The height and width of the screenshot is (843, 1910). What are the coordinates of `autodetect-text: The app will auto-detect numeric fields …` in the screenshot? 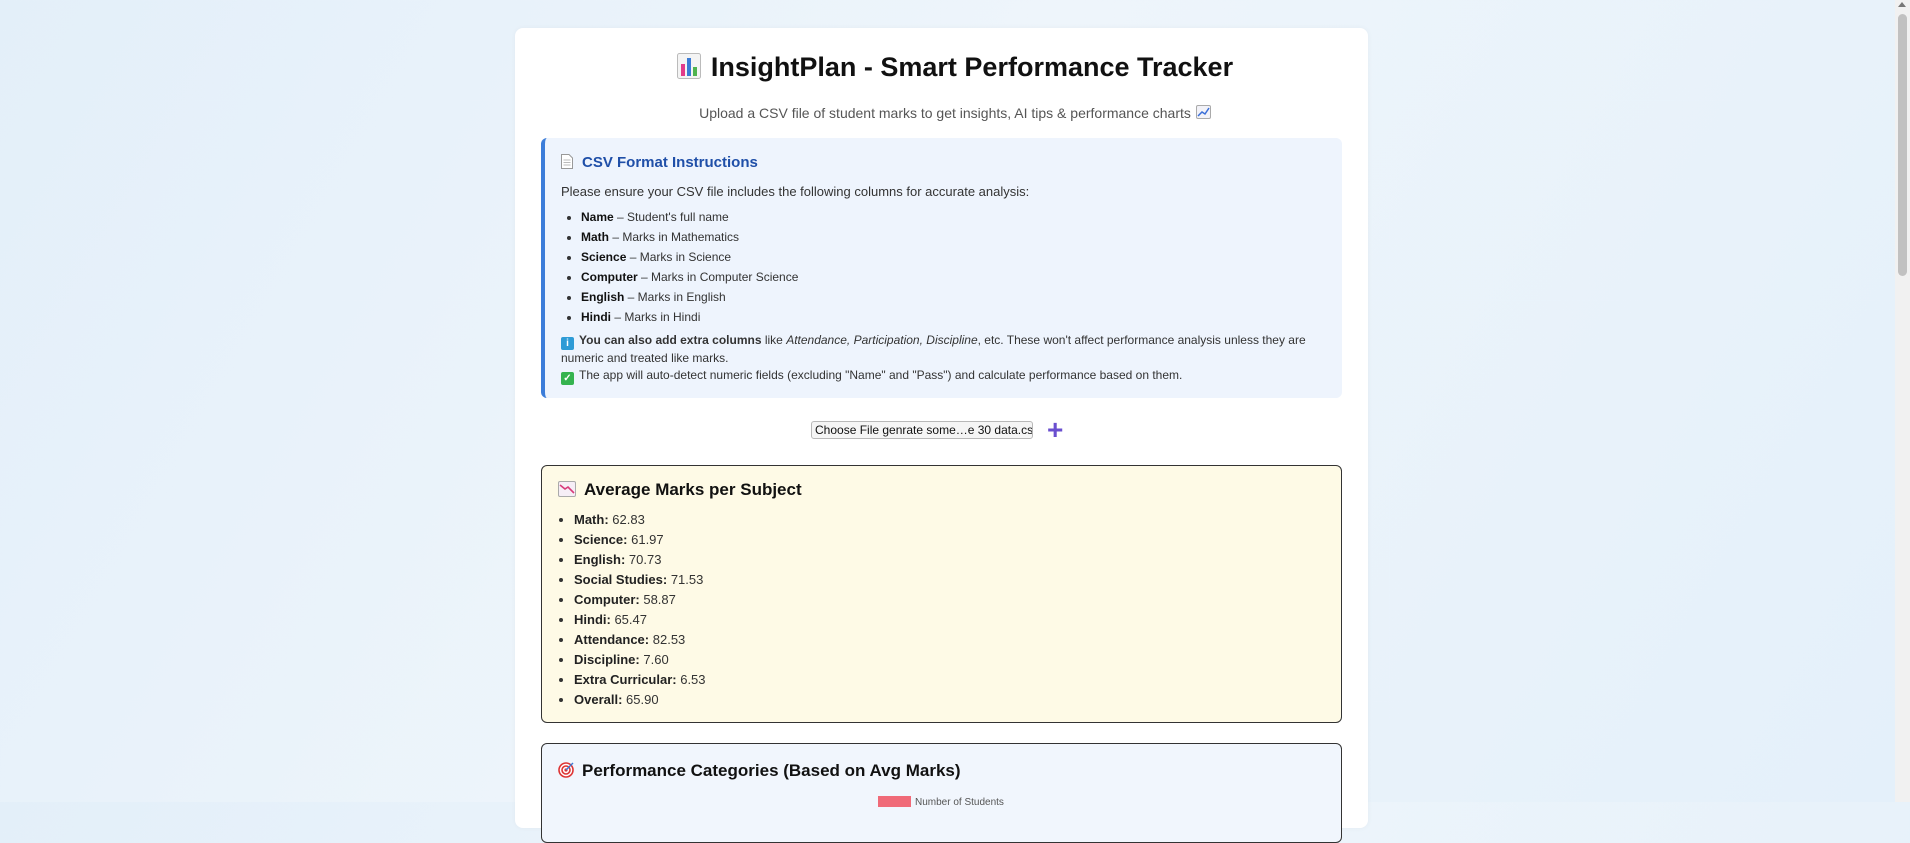 It's located at (881, 375).